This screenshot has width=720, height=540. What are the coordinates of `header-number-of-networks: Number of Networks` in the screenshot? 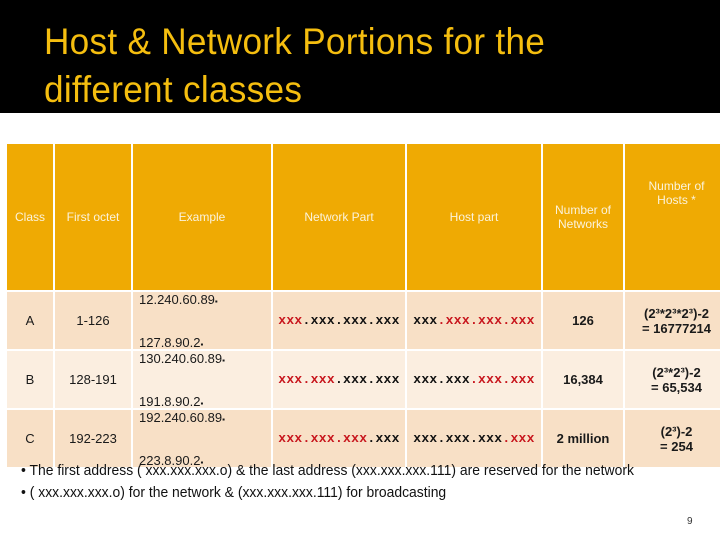 It's located at (583, 217).